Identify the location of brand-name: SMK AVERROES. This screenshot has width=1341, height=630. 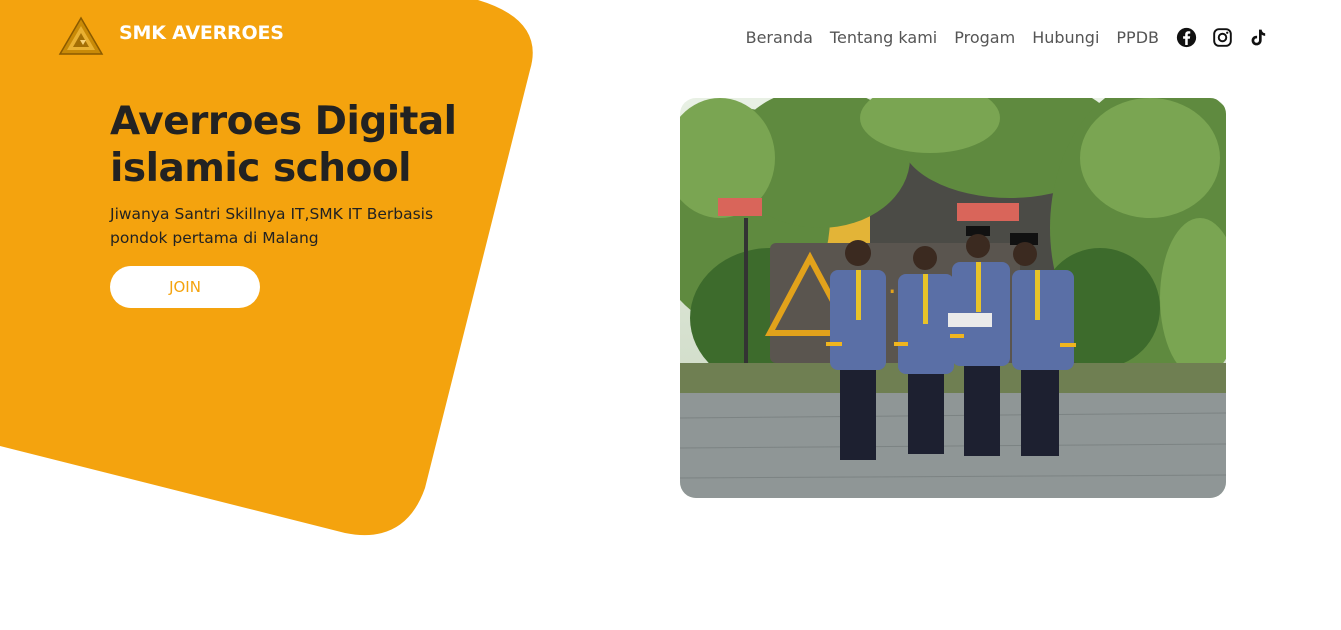
(201, 33).